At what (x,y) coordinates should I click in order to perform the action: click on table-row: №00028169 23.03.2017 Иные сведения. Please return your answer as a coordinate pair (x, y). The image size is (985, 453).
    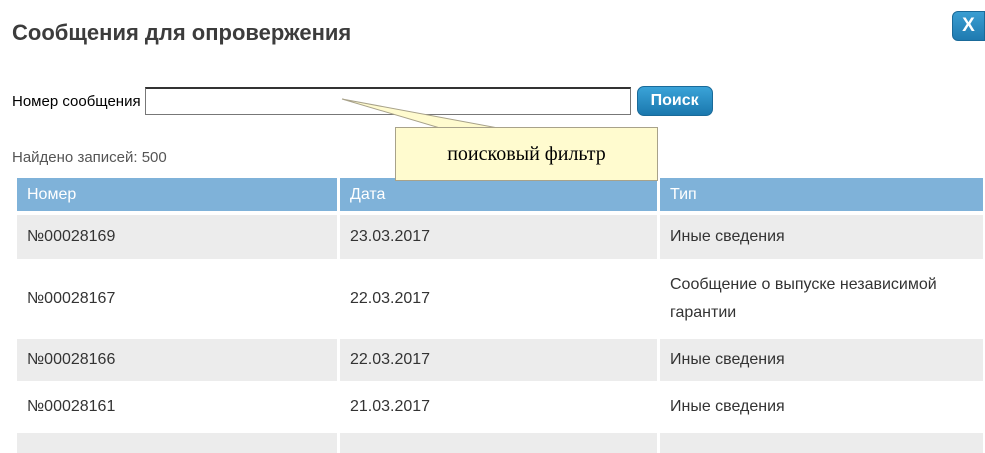
    Looking at the image, I should click on (500, 235).